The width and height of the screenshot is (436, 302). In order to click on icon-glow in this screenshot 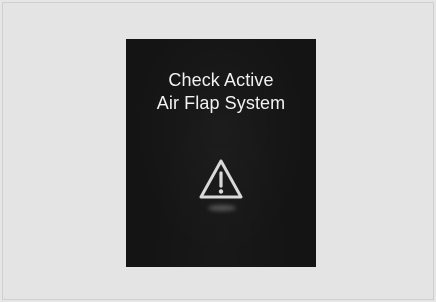, I will do `click(222, 208)`.